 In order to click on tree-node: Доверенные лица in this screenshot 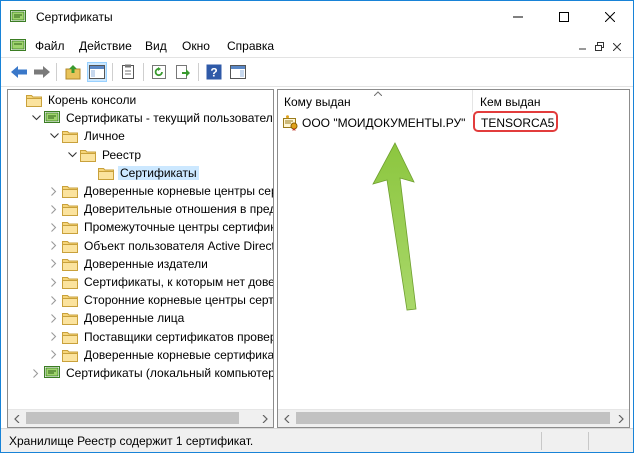, I will do `click(117, 318)`.